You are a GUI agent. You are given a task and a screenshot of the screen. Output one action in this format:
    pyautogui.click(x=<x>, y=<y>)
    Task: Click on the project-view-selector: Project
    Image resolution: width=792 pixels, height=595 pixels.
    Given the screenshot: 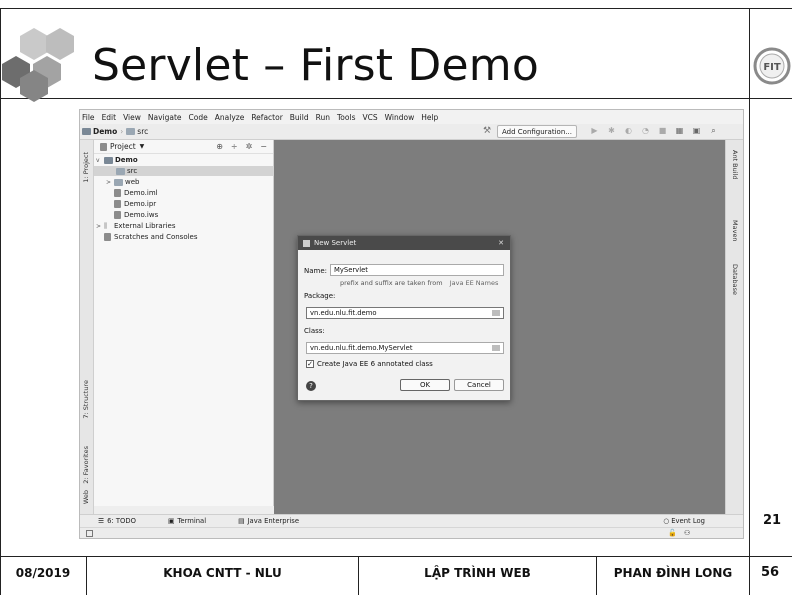 What is the action you would take?
    pyautogui.click(x=123, y=146)
    